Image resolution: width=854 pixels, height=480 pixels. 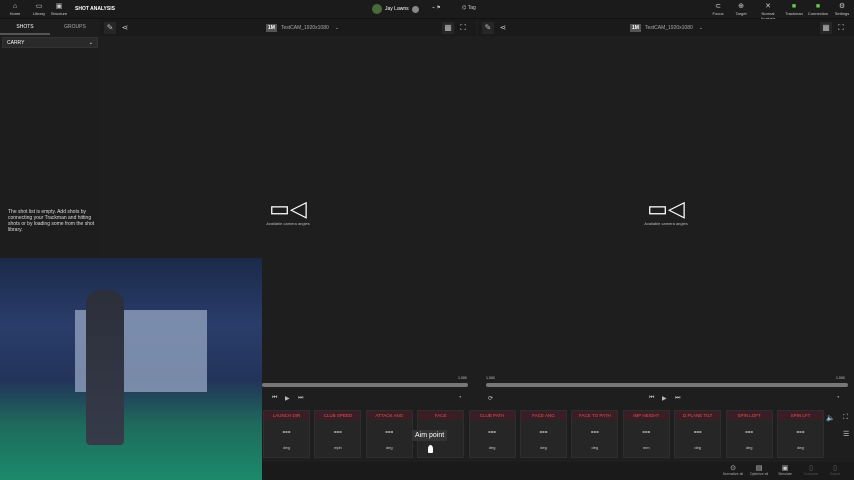 What do you see at coordinates (338, 415) in the screenshot?
I see `param-name: CLUB SPEED` at bounding box center [338, 415].